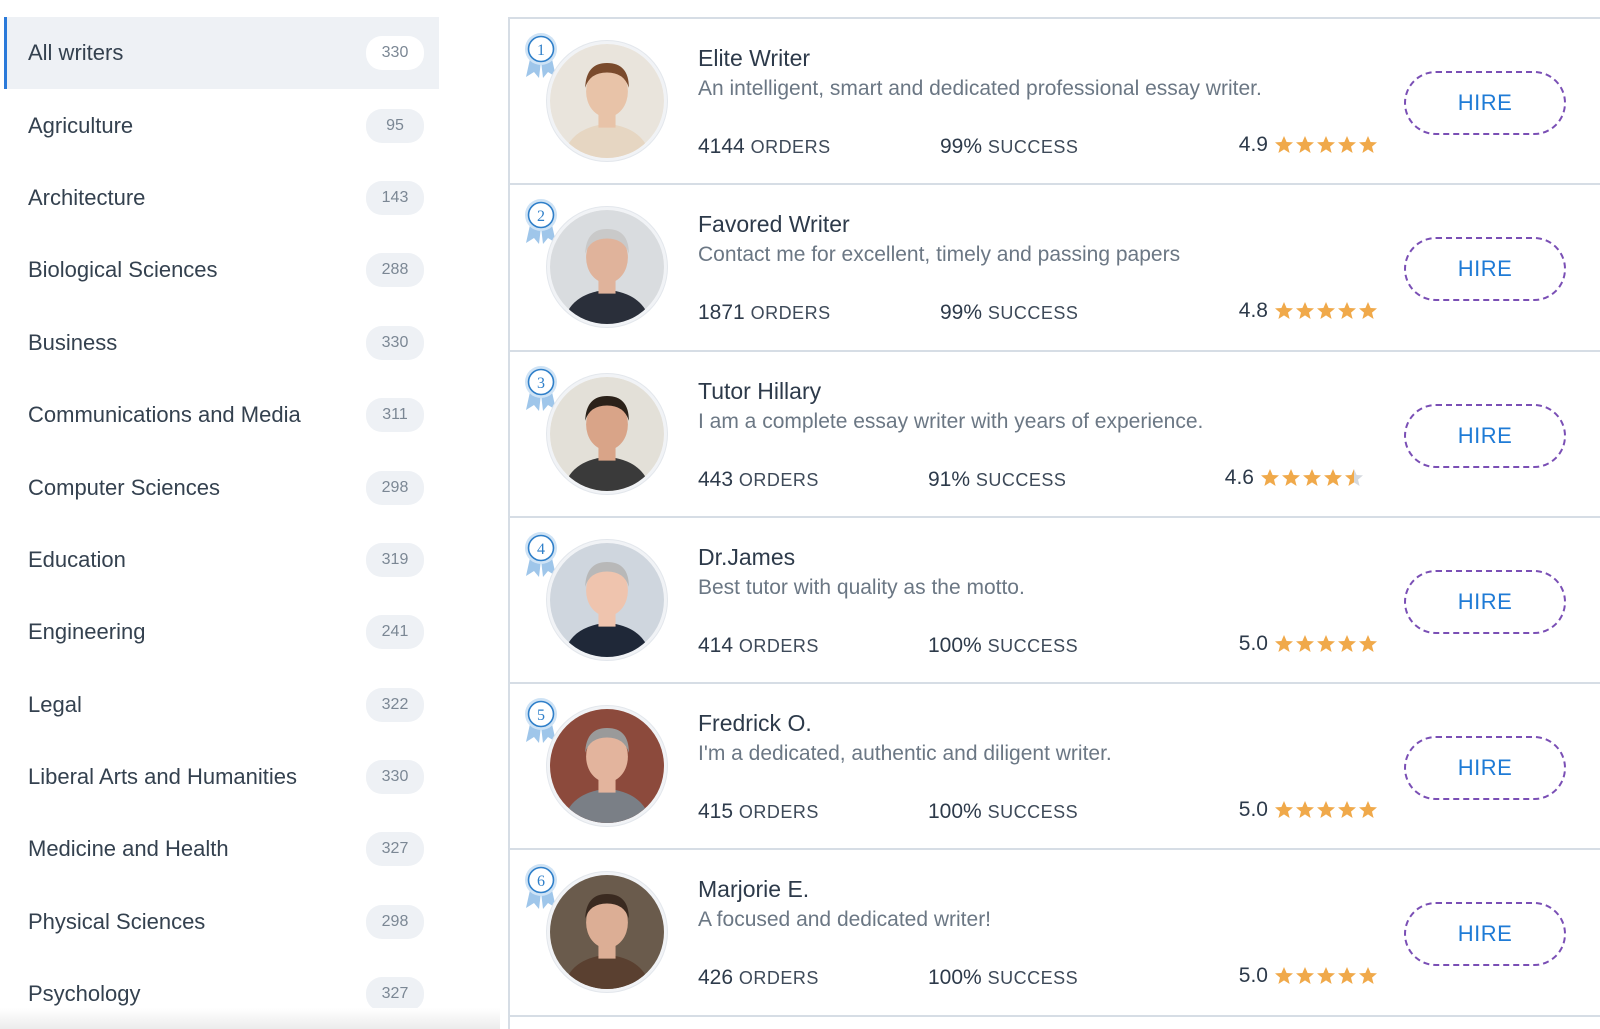  What do you see at coordinates (221, 777) in the screenshot?
I see `sidebar-item-liberal-arts-and-humanities: Liberal Arts and Humanities 330` at bounding box center [221, 777].